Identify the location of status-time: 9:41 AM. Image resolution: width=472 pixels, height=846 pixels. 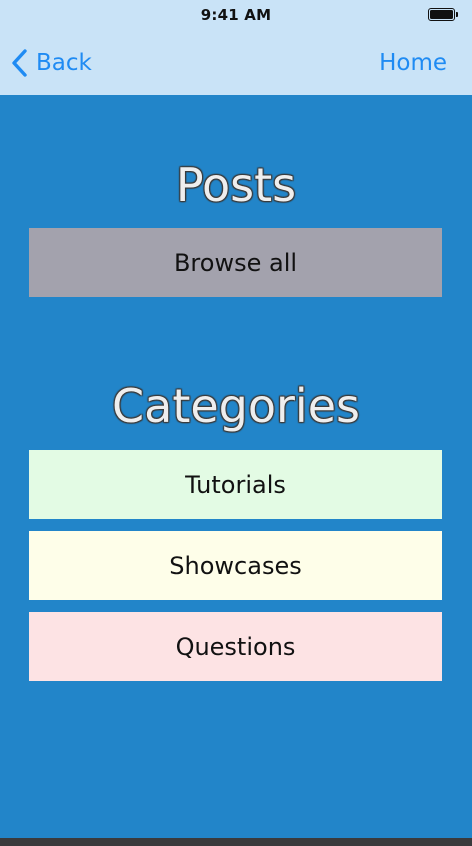
(236, 15).